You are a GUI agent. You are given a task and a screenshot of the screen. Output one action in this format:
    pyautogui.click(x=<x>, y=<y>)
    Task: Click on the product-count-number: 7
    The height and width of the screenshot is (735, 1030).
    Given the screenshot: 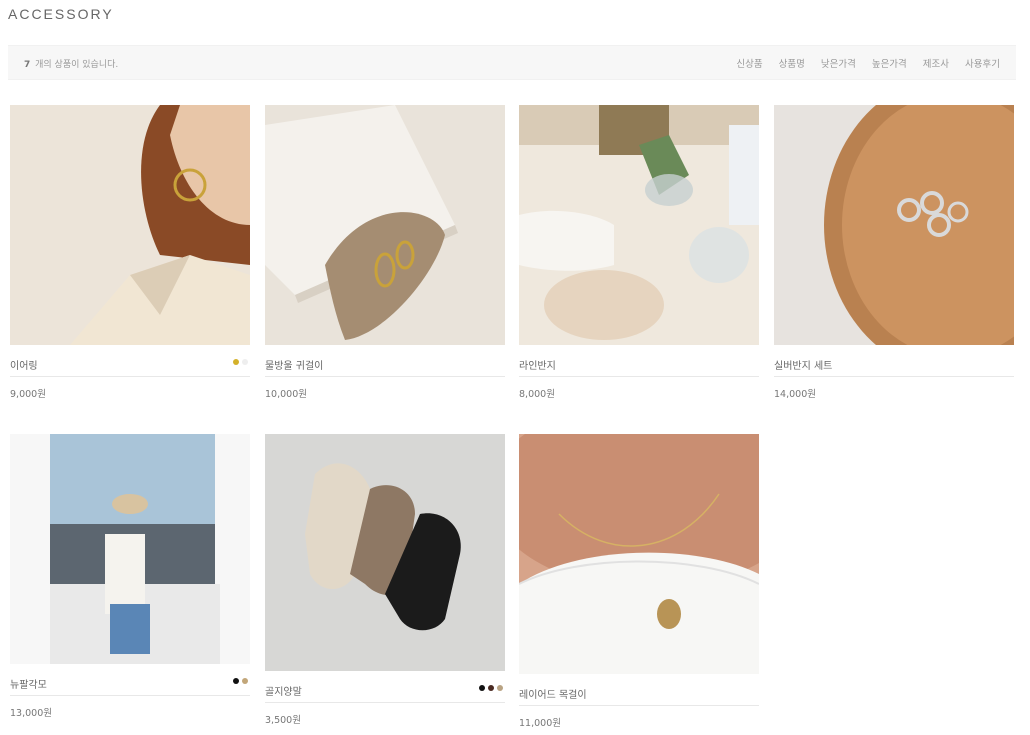 What is the action you would take?
    pyautogui.click(x=27, y=65)
    